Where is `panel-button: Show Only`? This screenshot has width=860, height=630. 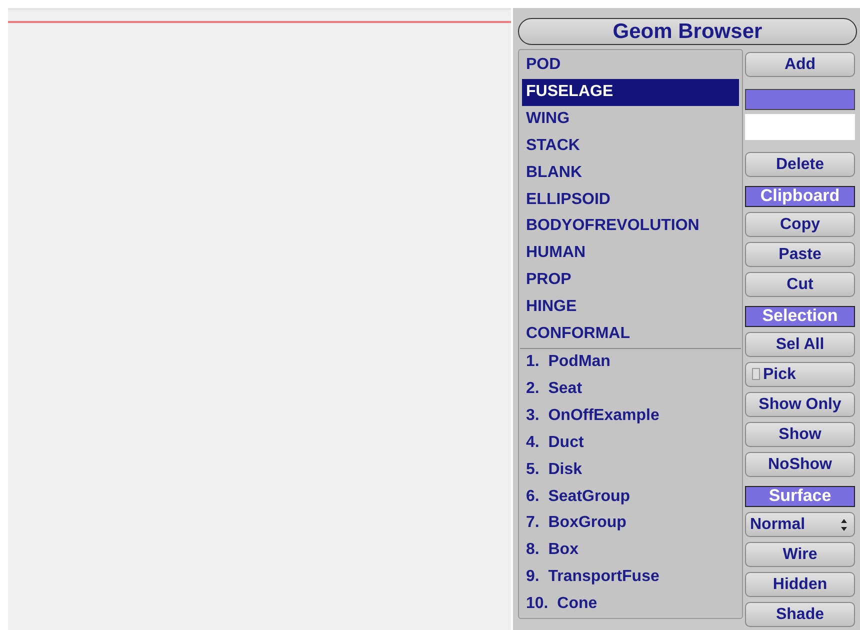 panel-button: Show Only is located at coordinates (800, 404).